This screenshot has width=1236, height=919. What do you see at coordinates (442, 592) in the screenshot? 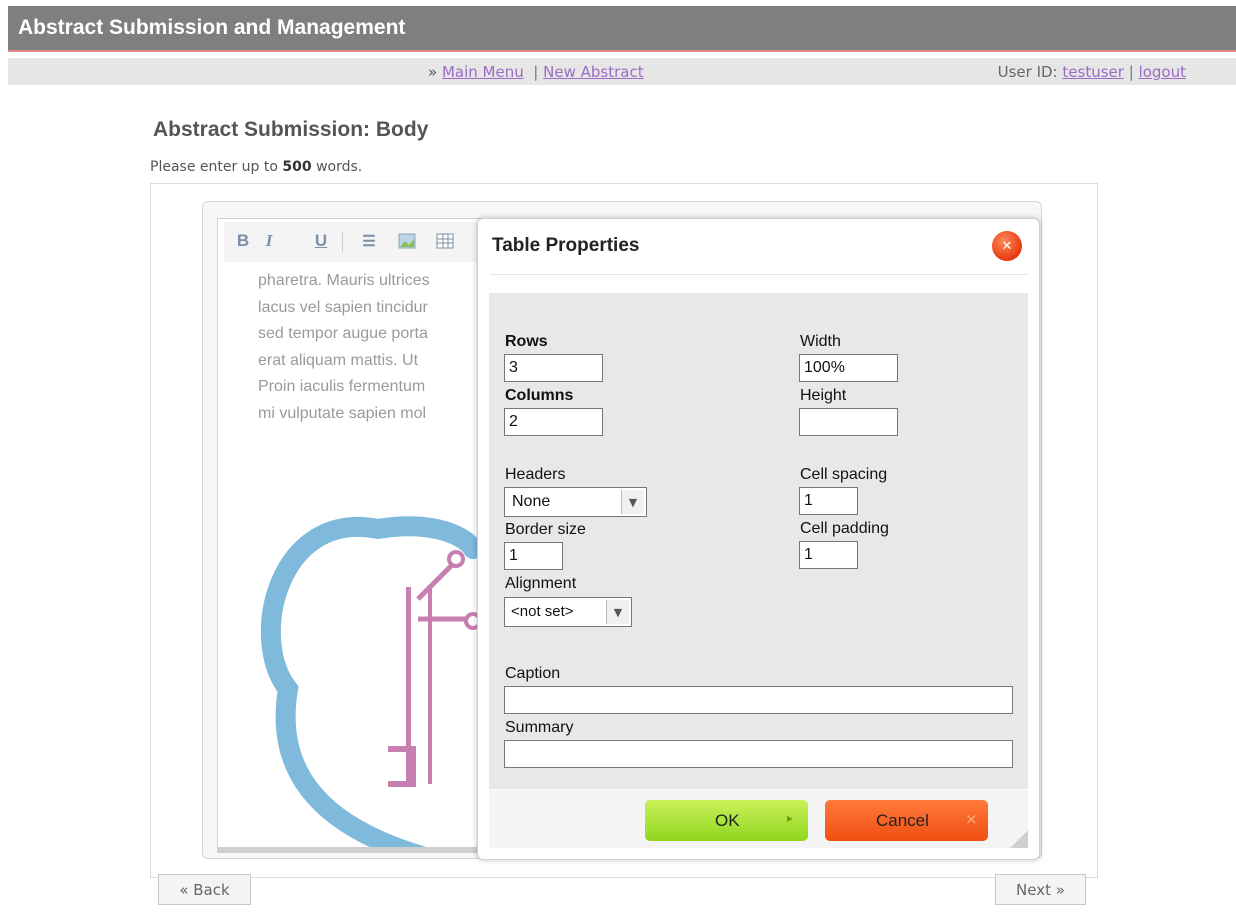
I see `logo-scissors` at bounding box center [442, 592].